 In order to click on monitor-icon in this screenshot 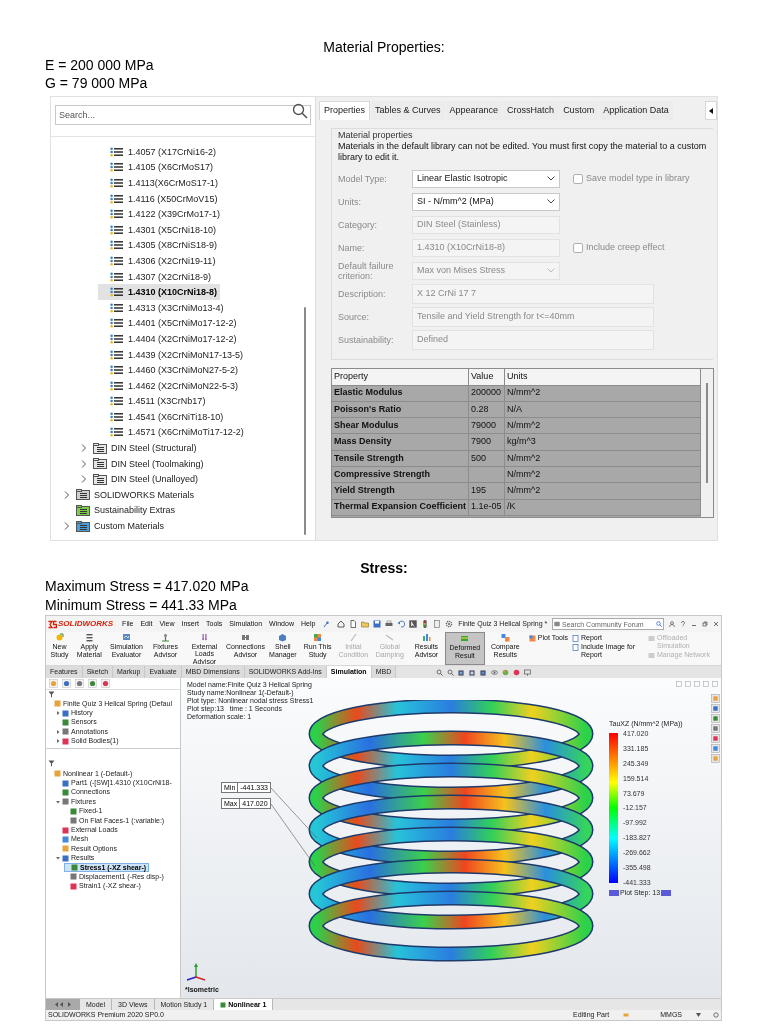, I will do `click(528, 672)`.